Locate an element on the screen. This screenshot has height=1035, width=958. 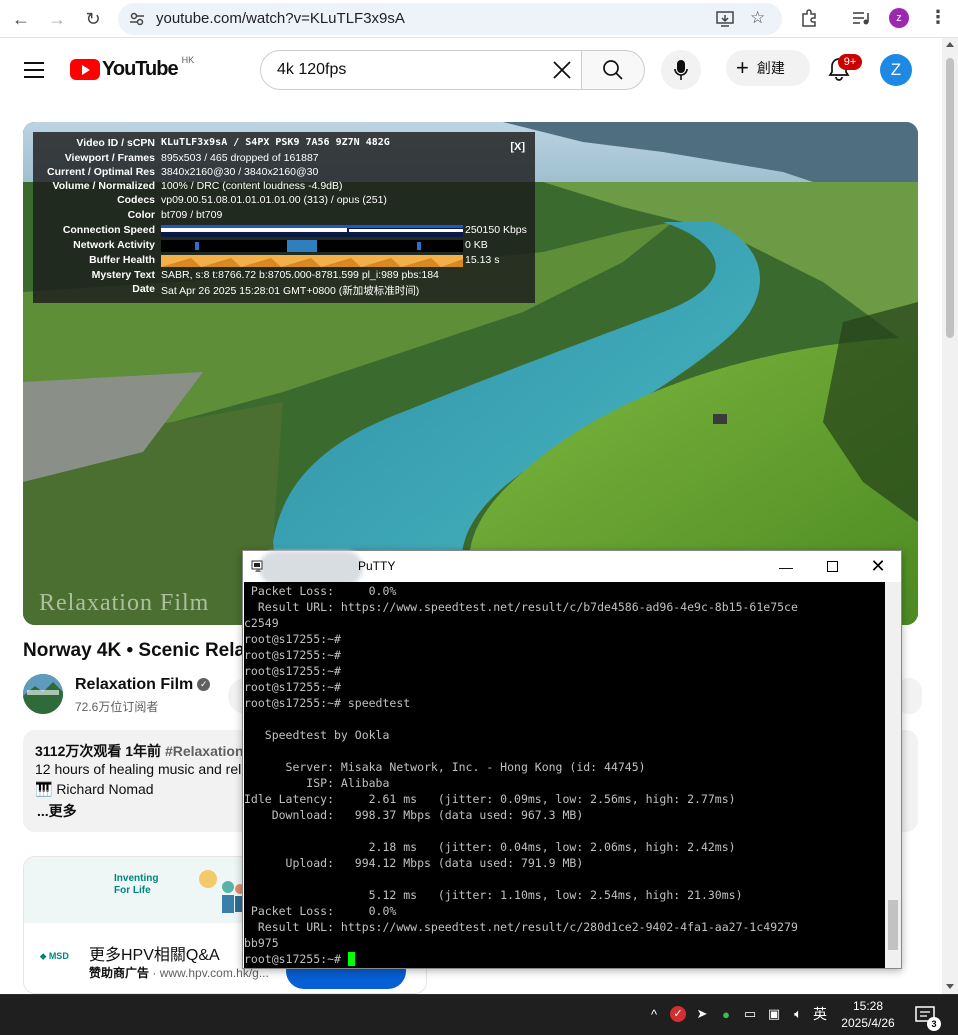
clock-time: 15:28 is located at coordinates (868, 1006).